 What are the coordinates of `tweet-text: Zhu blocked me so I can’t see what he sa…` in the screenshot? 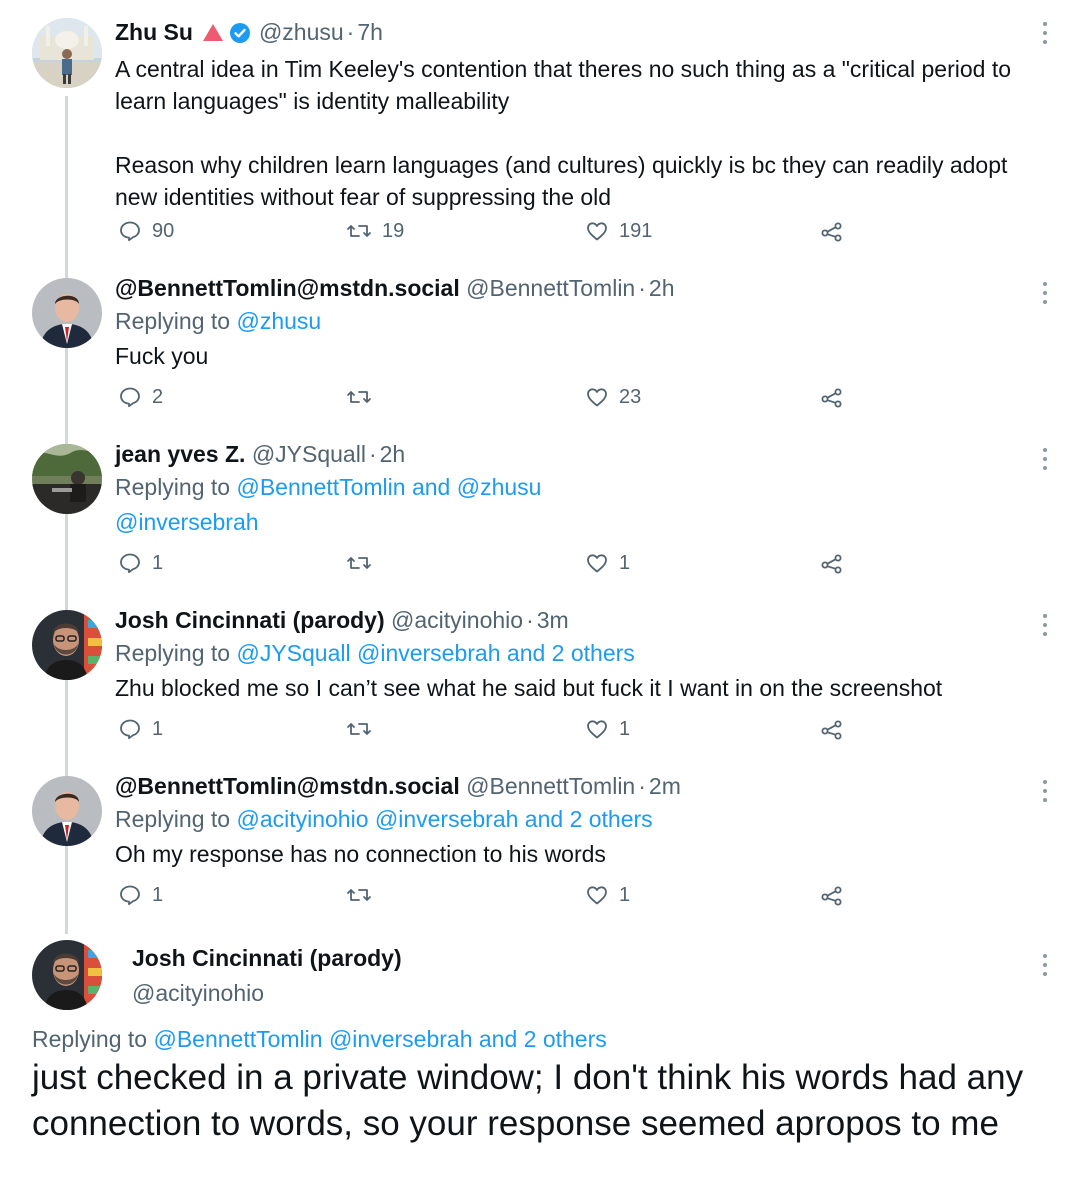 It's located at (529, 688).